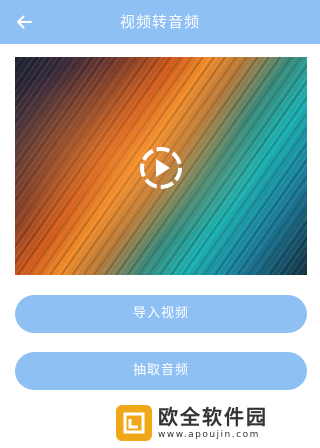 Image resolution: width=320 pixels, height=448 pixels. What do you see at coordinates (161, 314) in the screenshot?
I see `import-video-button: 导入视频` at bounding box center [161, 314].